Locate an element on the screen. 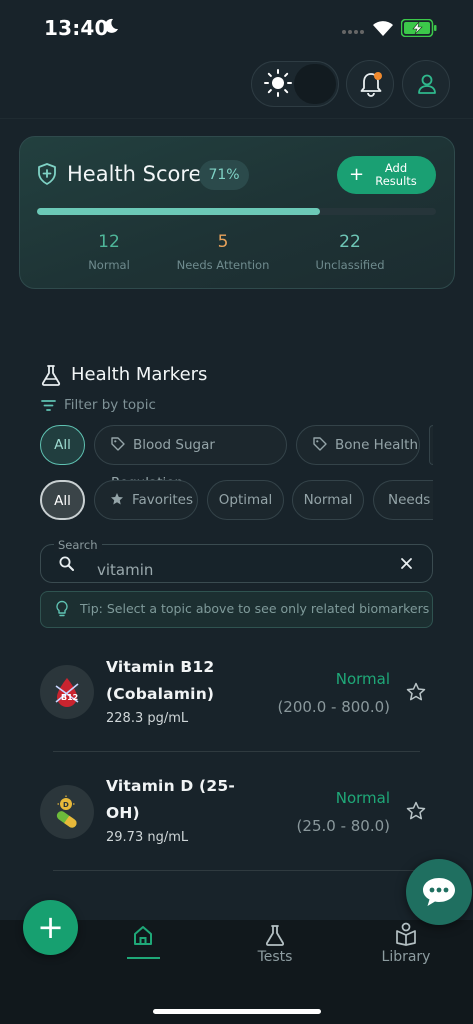  svg-text: D is located at coordinates (66, 805).